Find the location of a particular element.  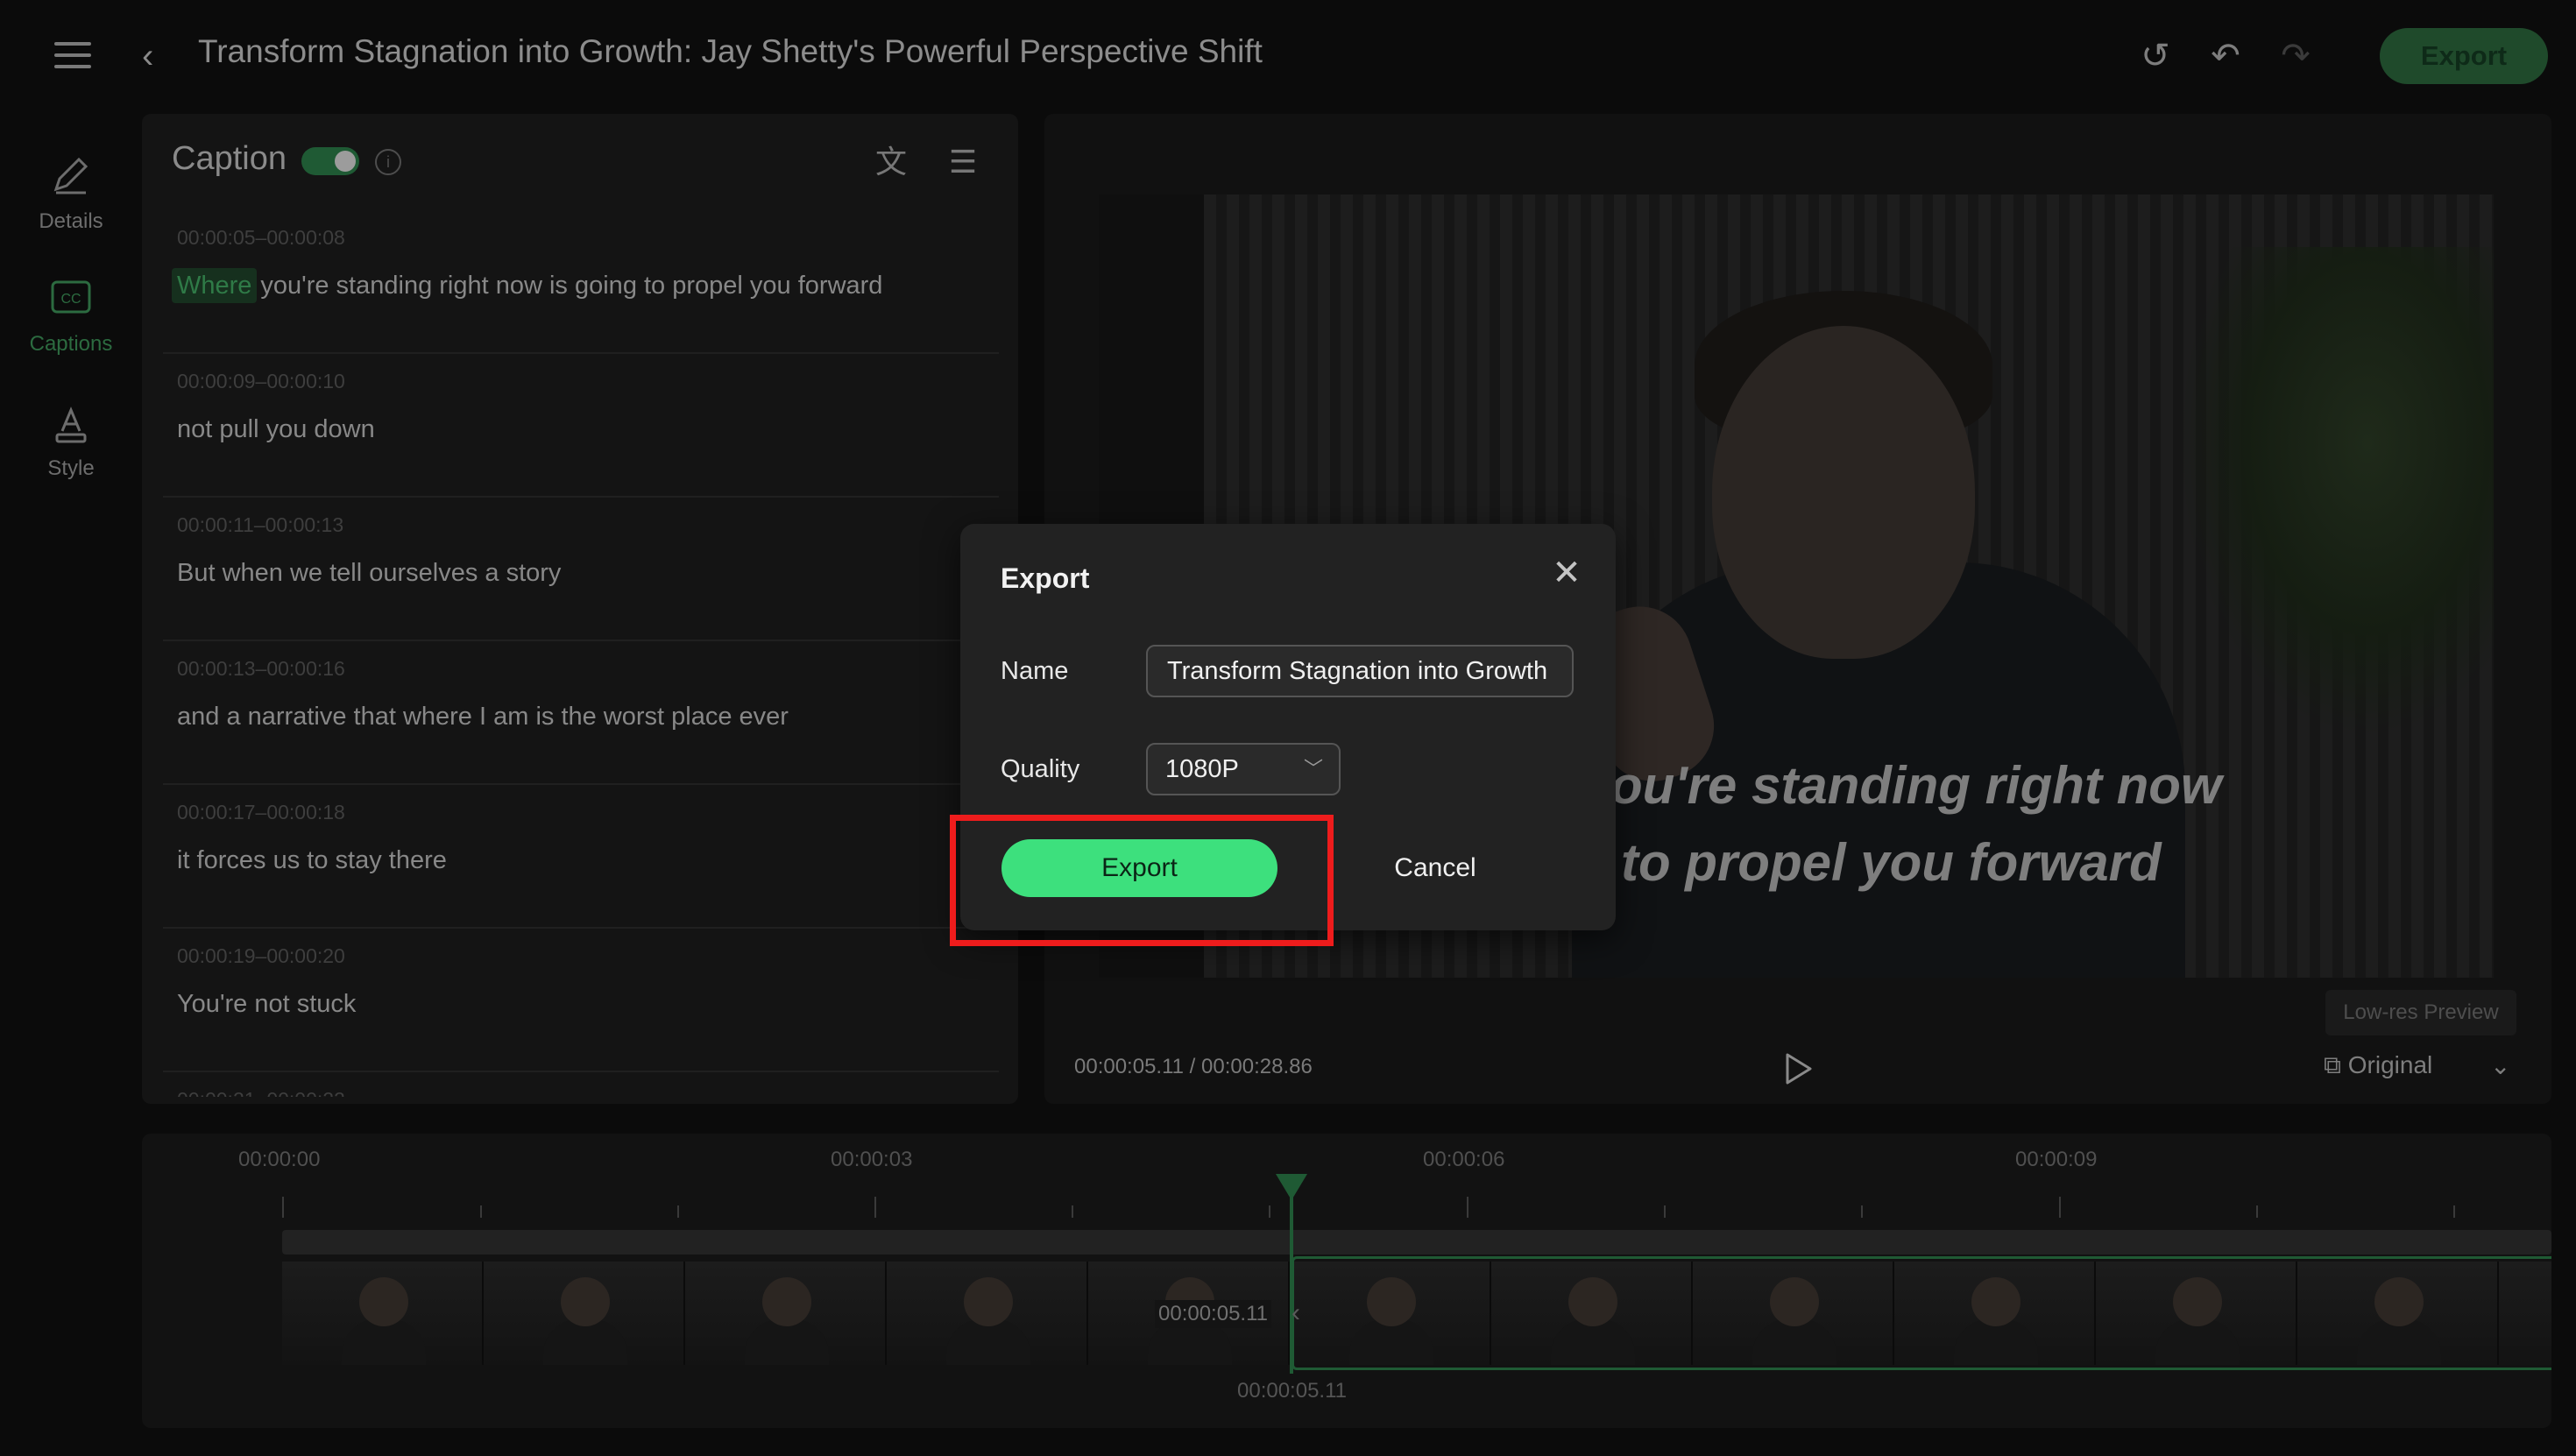

translate-icon: 文 is located at coordinates (891, 162).